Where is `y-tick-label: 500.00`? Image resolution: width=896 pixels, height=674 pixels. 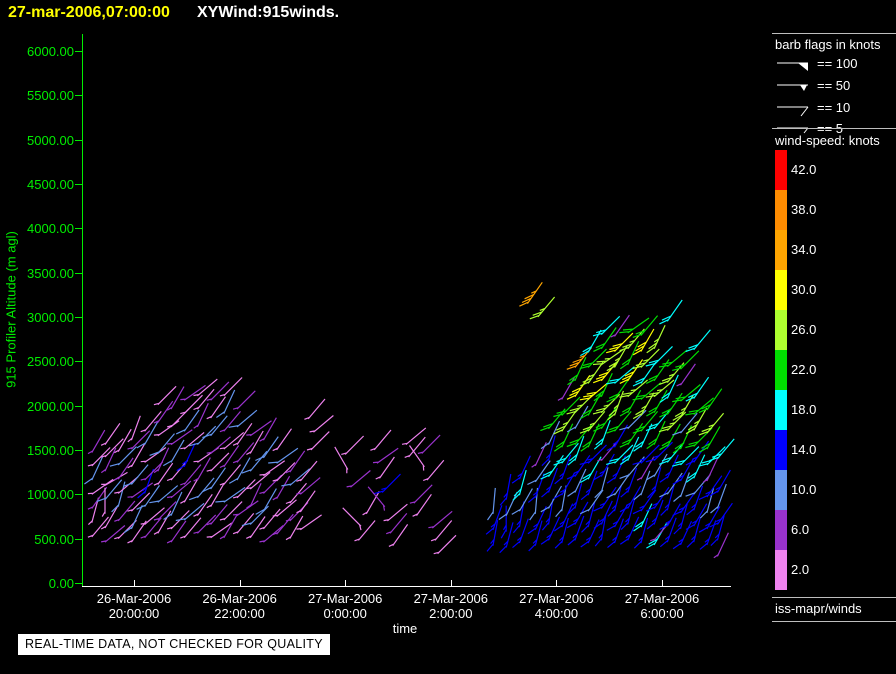 y-tick-label: 500.00 is located at coordinates (54, 539).